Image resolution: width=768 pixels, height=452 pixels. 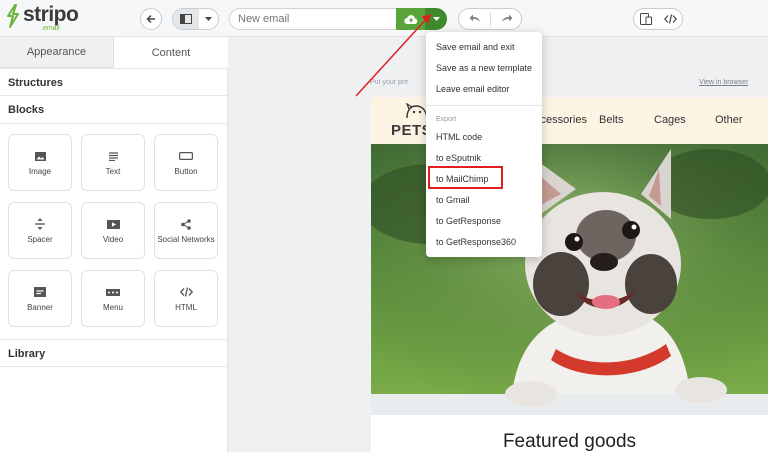 I want to click on share-icon, so click(x=186, y=224).